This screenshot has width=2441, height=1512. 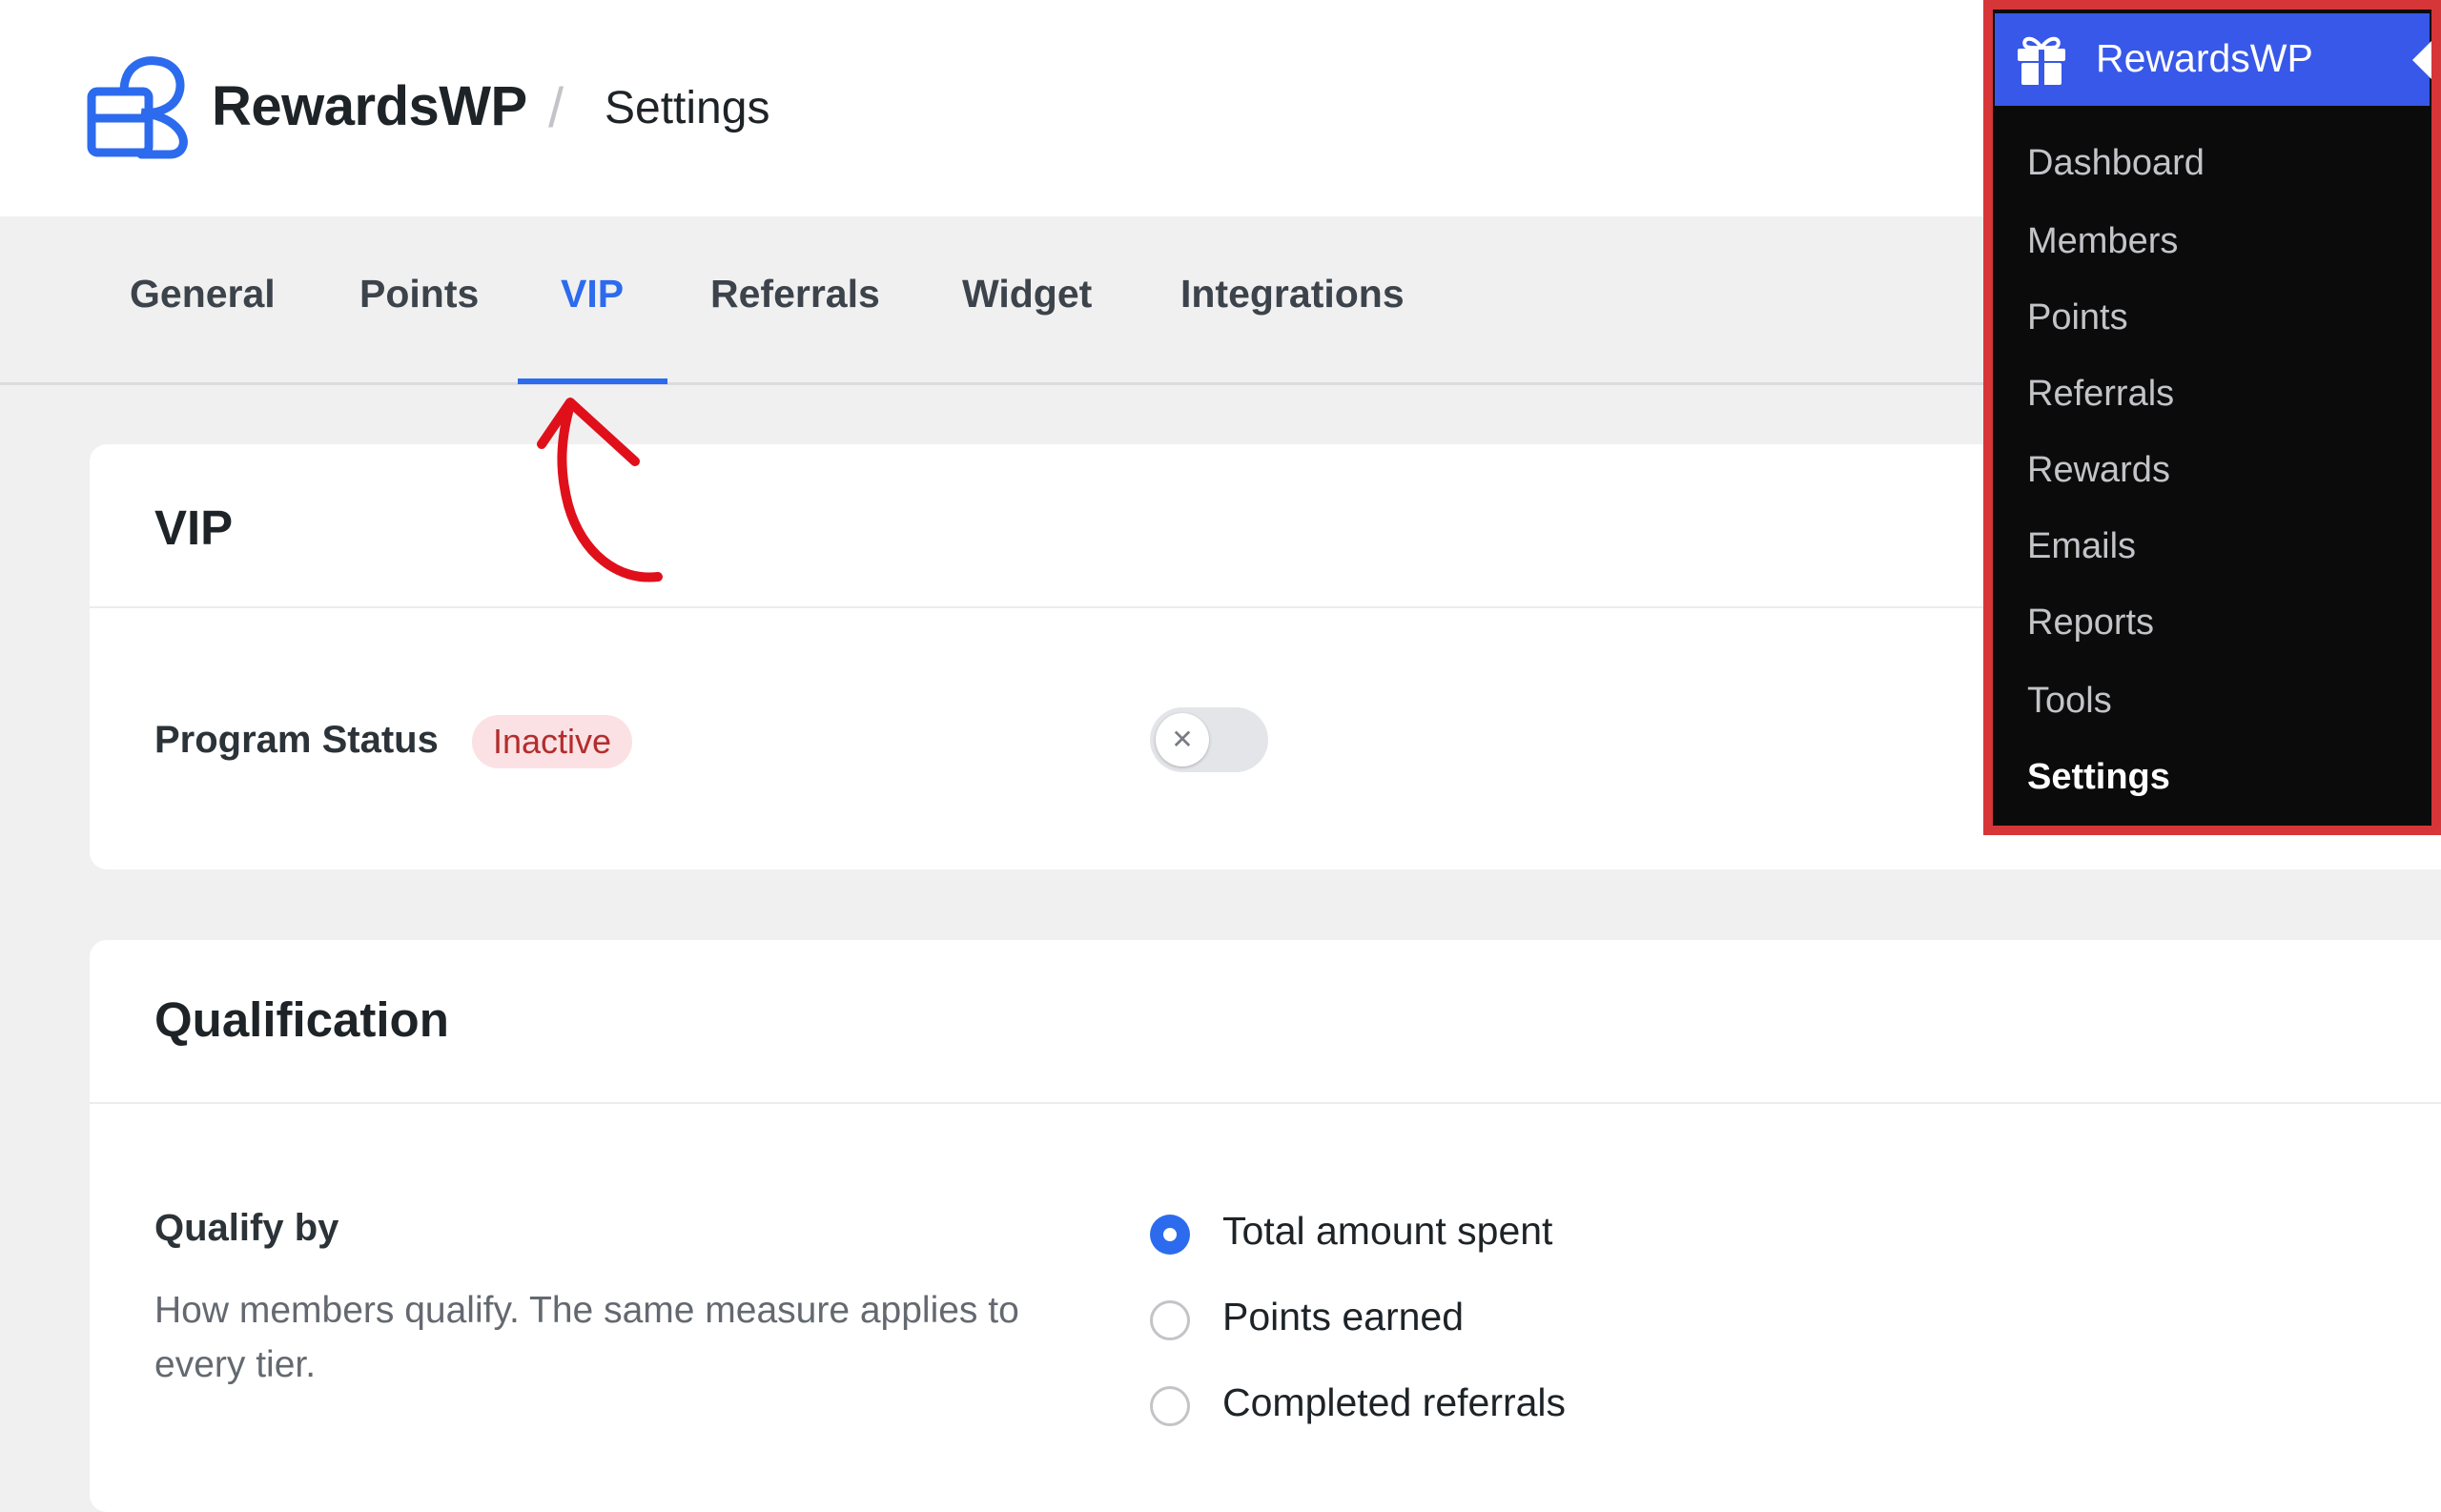 I want to click on menu-item-emails: Emails, so click(x=2081, y=546).